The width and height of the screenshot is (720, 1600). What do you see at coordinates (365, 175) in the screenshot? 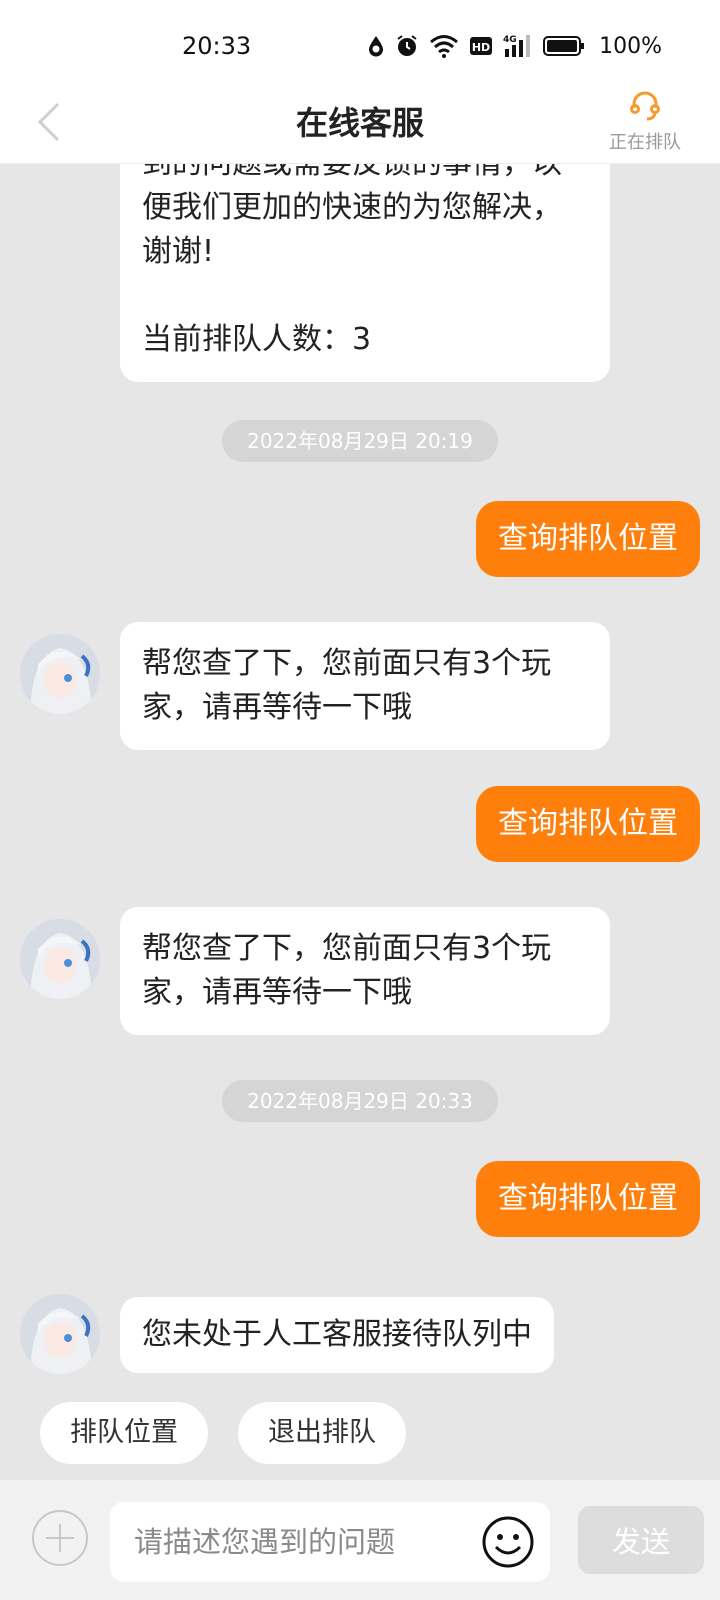
I see `message-line: 到的问题或需要反馈的事情，以` at bounding box center [365, 175].